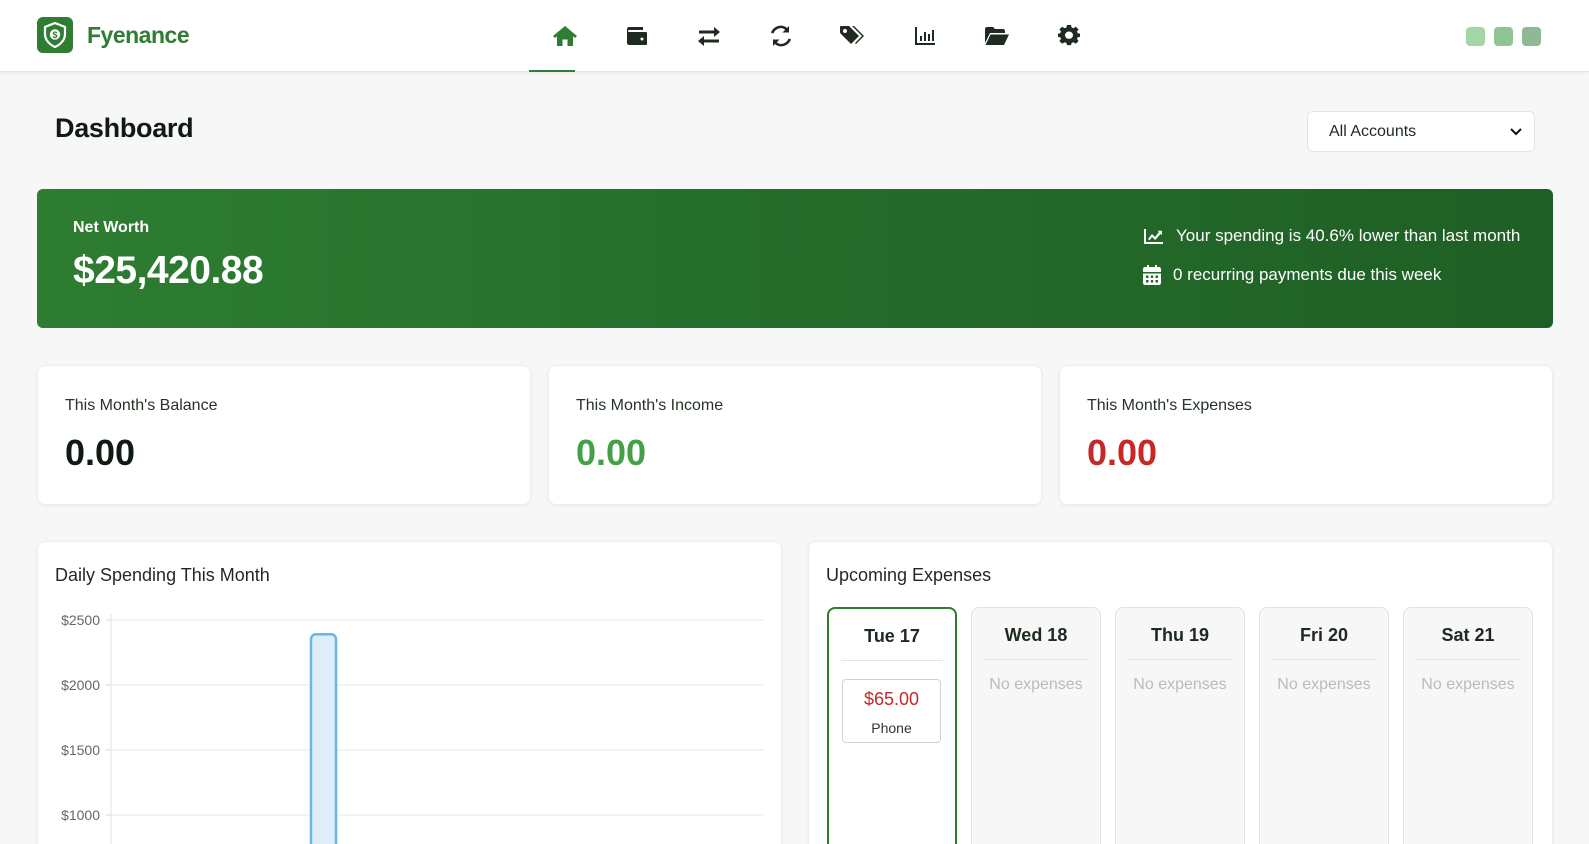  I want to click on balance-label: This Month's Balance, so click(141, 405).